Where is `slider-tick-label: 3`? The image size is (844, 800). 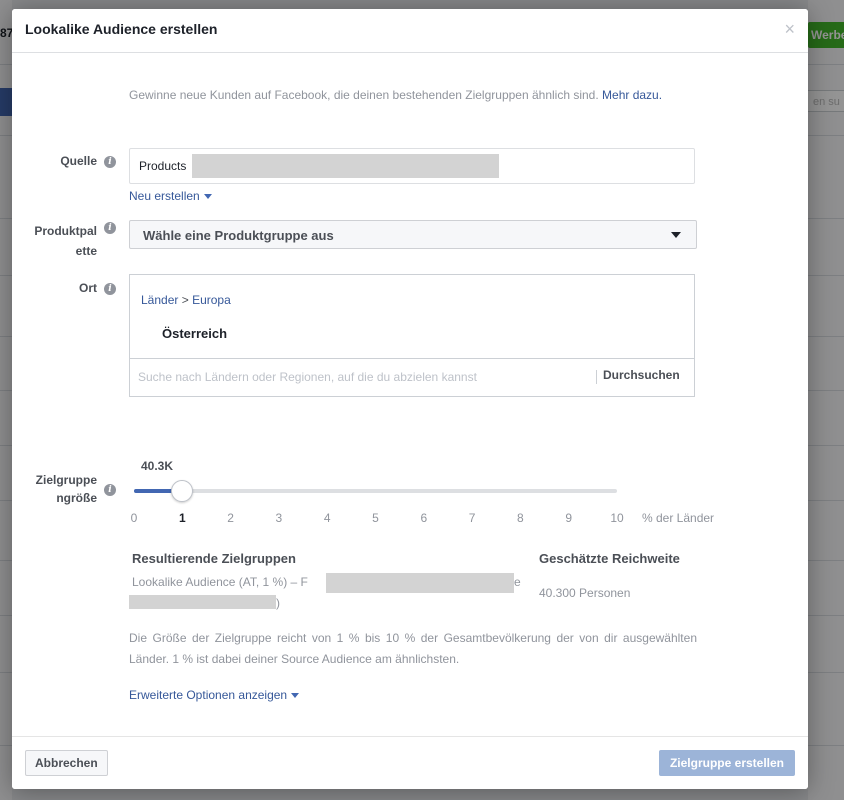 slider-tick-label: 3 is located at coordinates (279, 518).